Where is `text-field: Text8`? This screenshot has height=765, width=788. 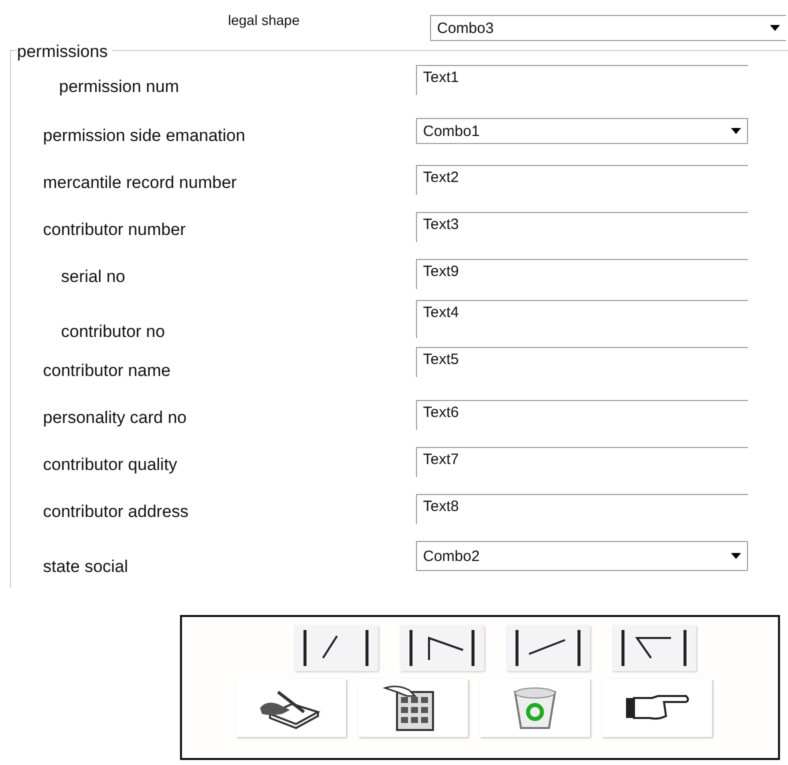
text-field: Text8 is located at coordinates (582, 509).